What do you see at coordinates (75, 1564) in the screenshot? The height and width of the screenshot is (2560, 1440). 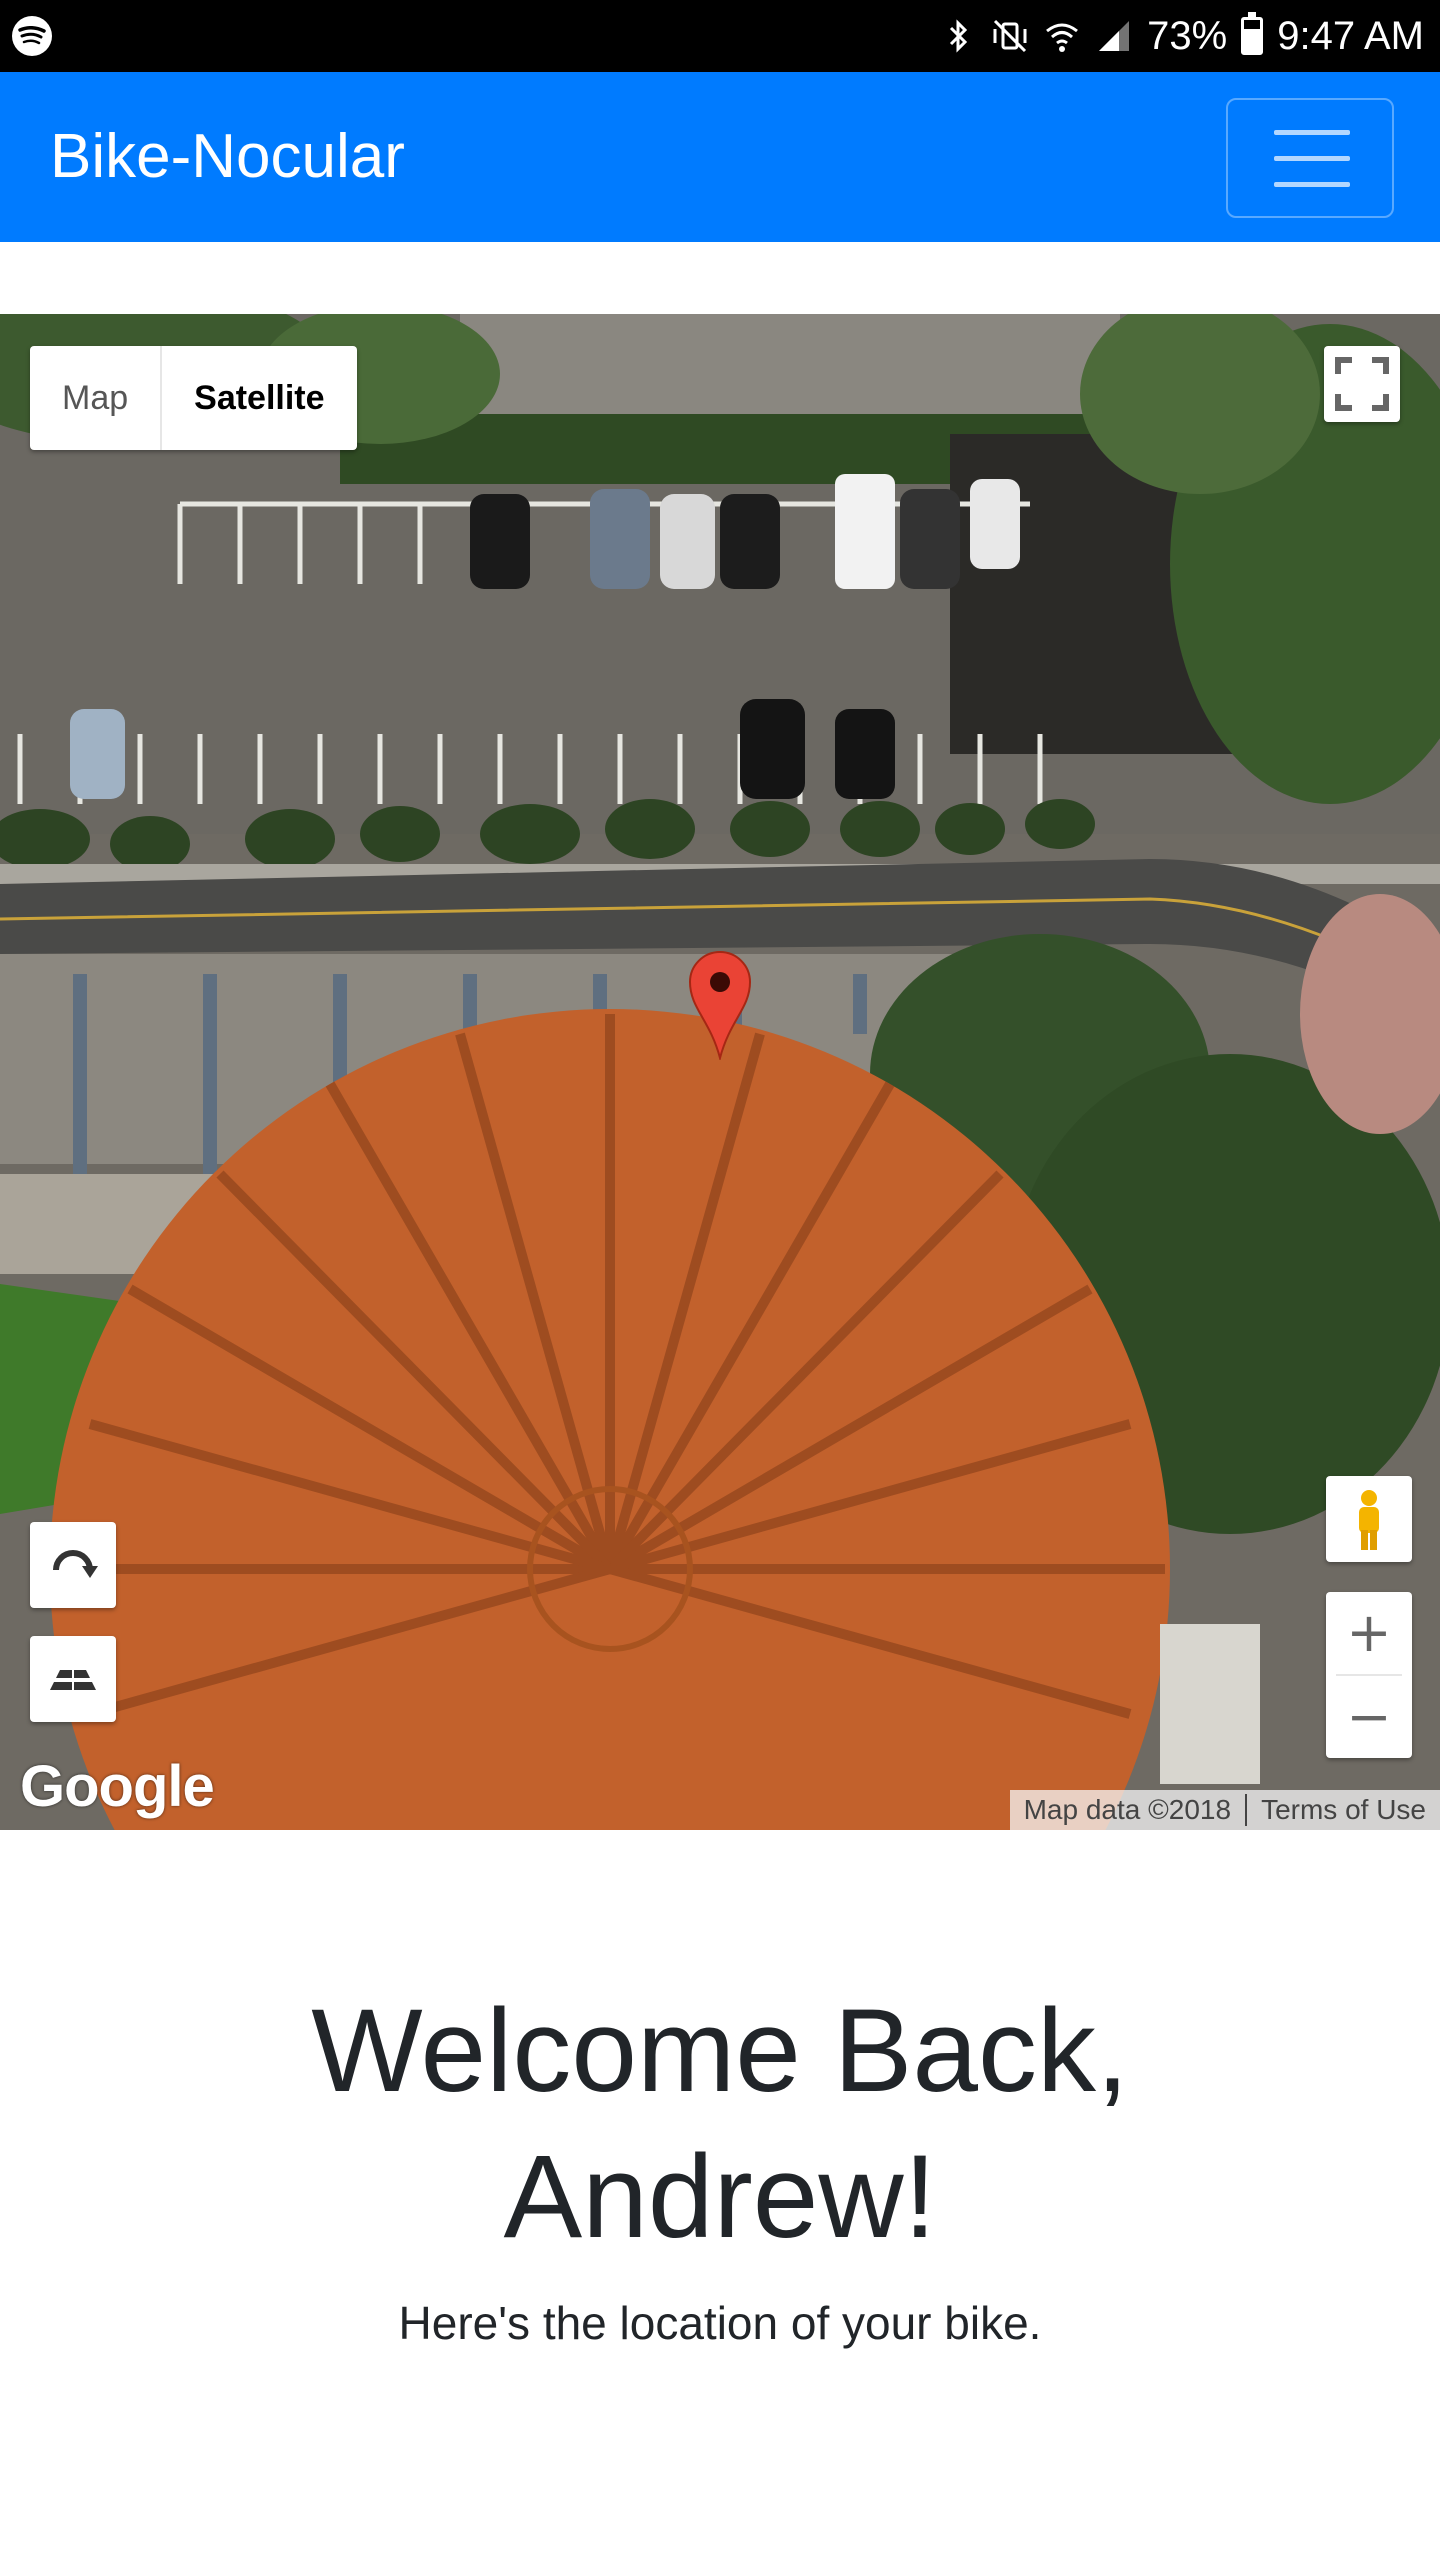 I see `rotate-icon` at bounding box center [75, 1564].